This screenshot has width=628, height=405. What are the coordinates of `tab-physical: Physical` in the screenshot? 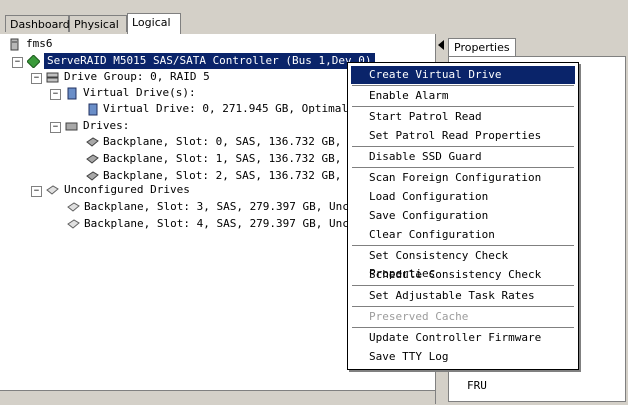 It's located at (98, 23).